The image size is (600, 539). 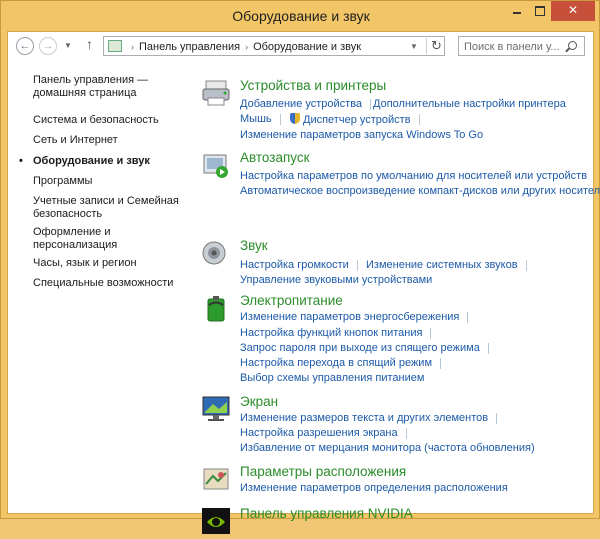 What do you see at coordinates (313, 85) in the screenshot?
I see `category-title-devices: Устройства и принтеры` at bounding box center [313, 85].